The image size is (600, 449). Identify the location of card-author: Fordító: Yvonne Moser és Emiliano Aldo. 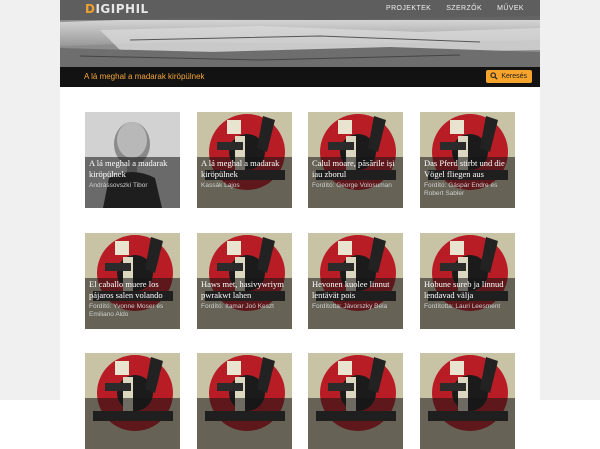
(126, 310).